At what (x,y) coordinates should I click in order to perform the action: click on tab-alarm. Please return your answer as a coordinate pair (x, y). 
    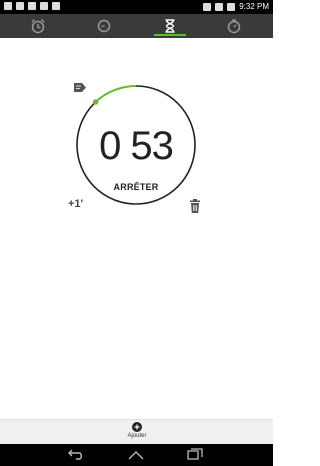
    Looking at the image, I should click on (38, 26).